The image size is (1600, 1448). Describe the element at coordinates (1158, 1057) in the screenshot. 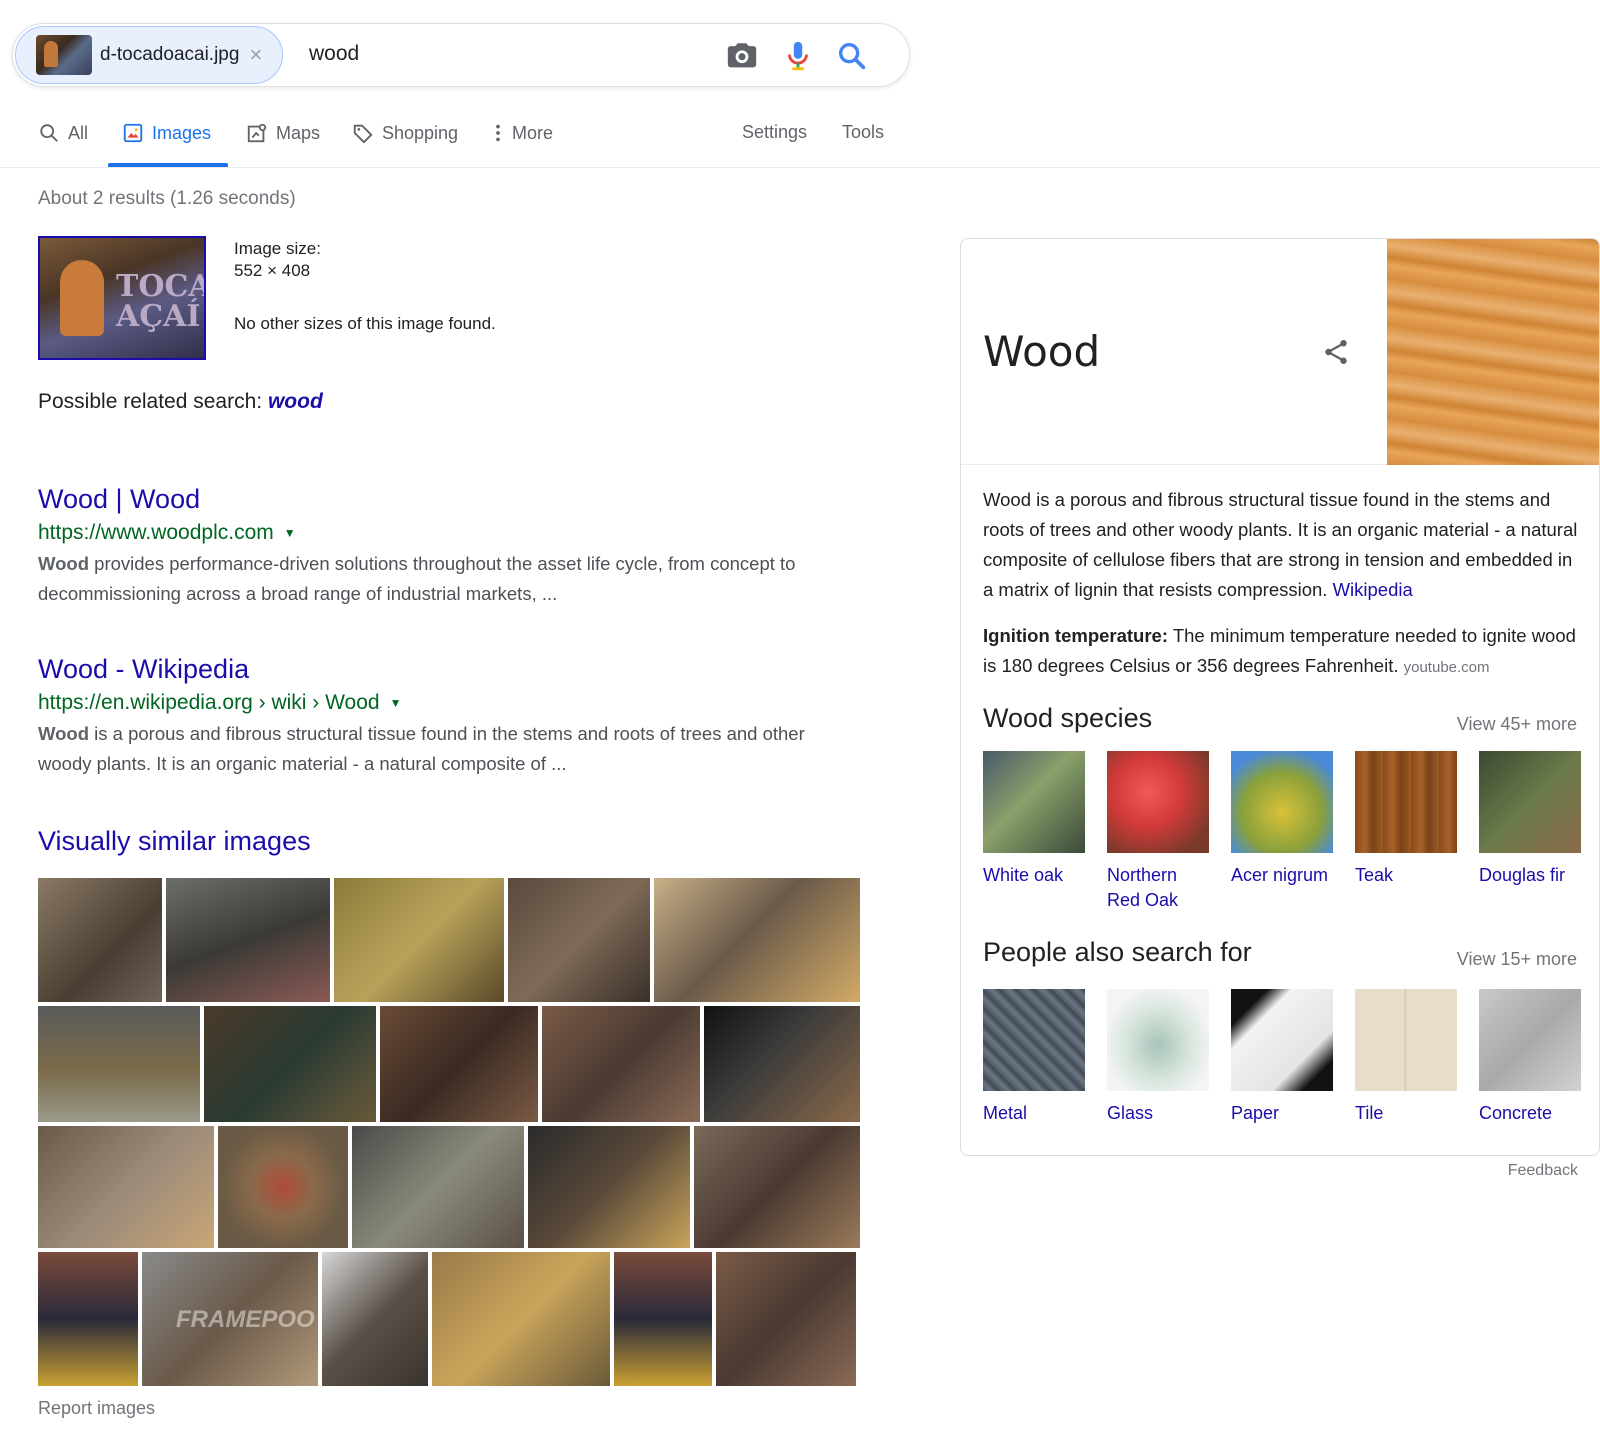

I see `related-entity-item: Glass` at that location.